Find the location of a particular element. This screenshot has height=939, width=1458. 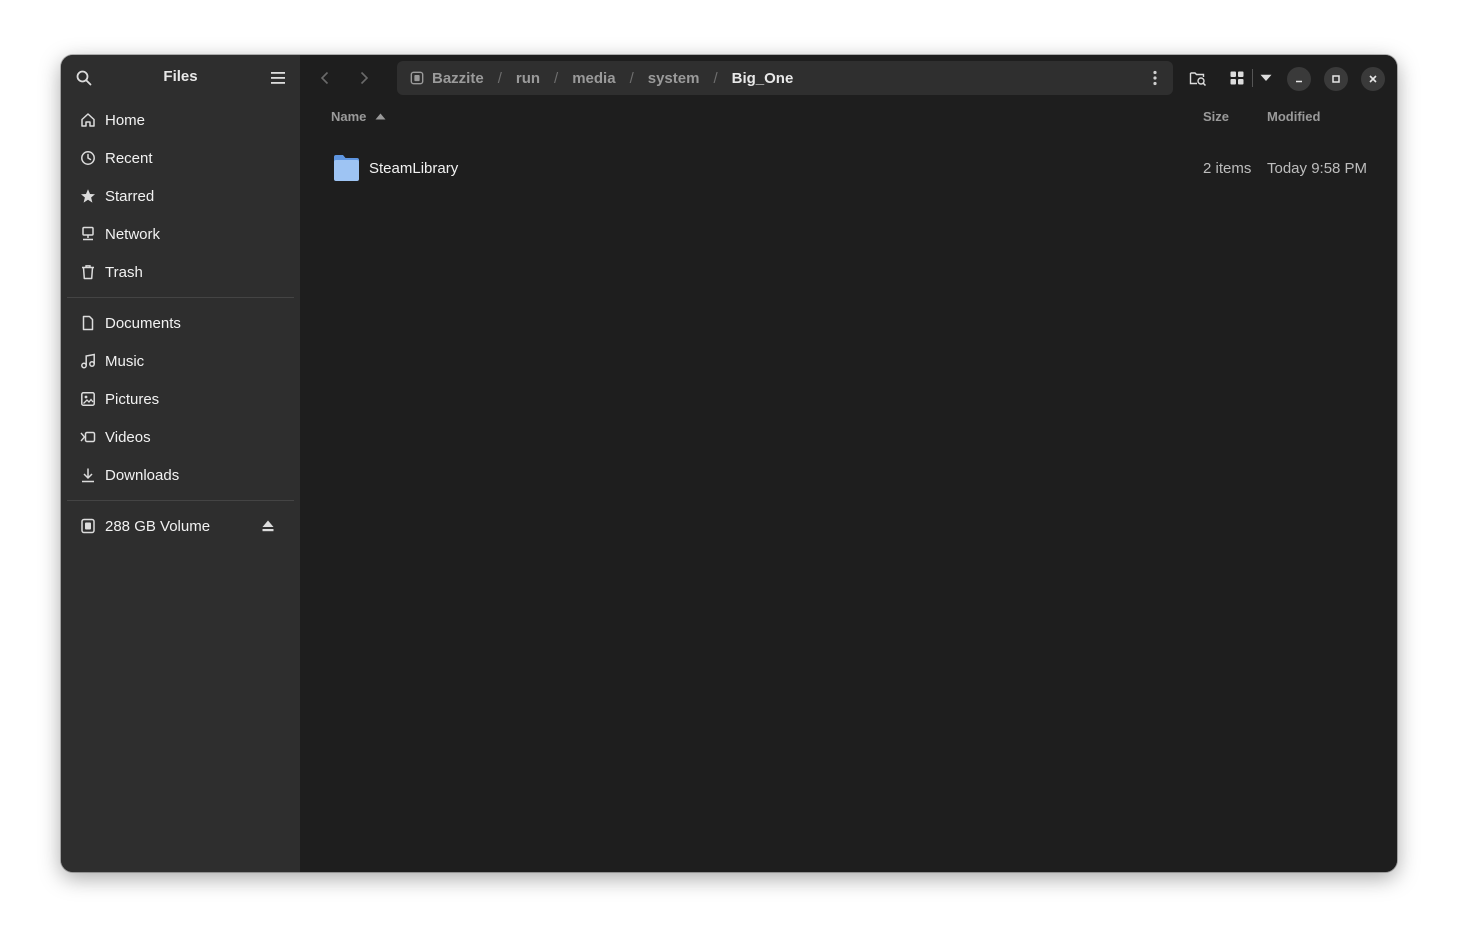

folder-search-icon is located at coordinates (1198, 79).